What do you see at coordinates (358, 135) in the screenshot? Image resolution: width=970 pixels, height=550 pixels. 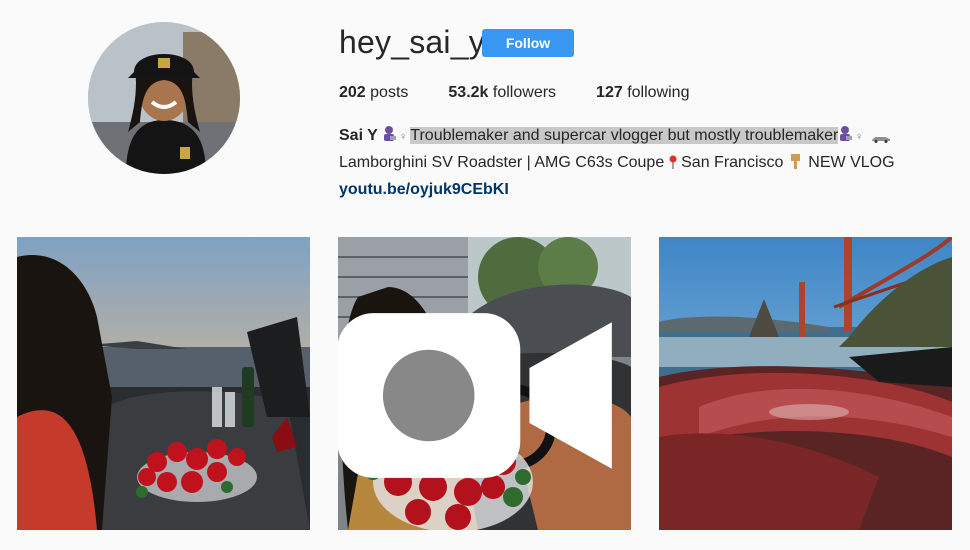 I see `bio-name: Sai Y` at bounding box center [358, 135].